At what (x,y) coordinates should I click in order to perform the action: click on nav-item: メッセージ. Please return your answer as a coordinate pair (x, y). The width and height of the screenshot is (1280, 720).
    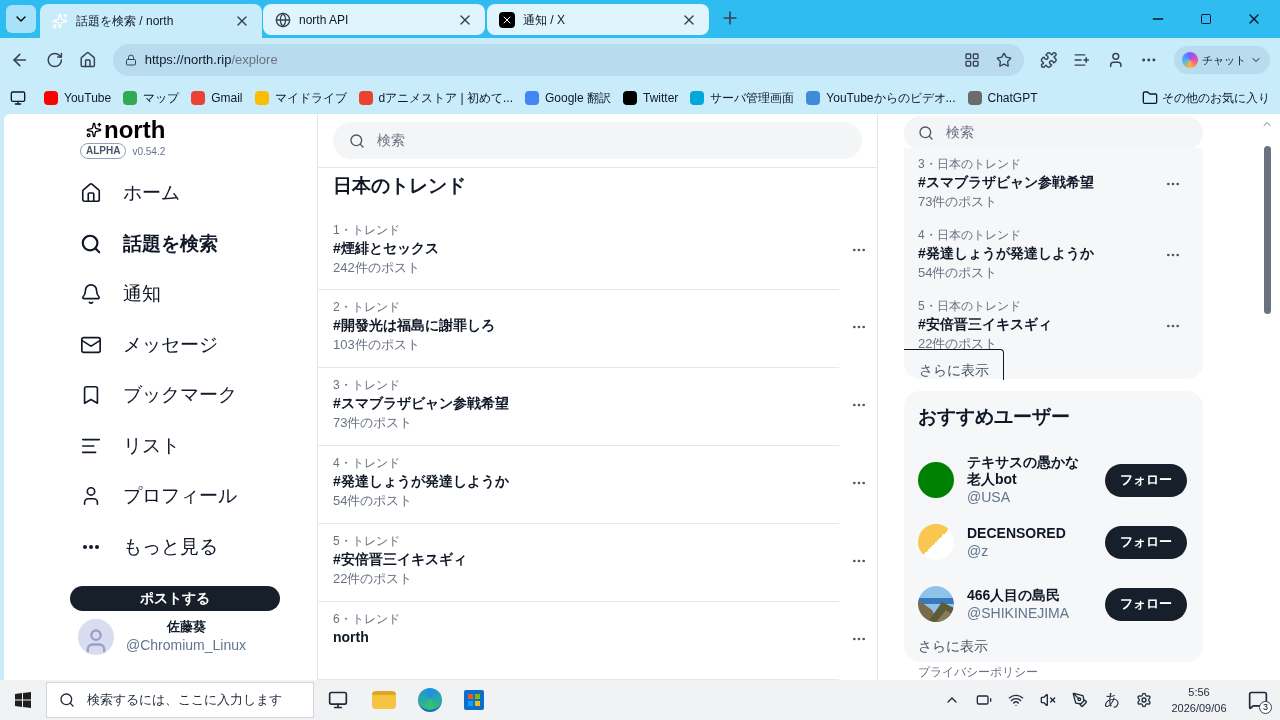
    Looking at the image, I should click on (180, 344).